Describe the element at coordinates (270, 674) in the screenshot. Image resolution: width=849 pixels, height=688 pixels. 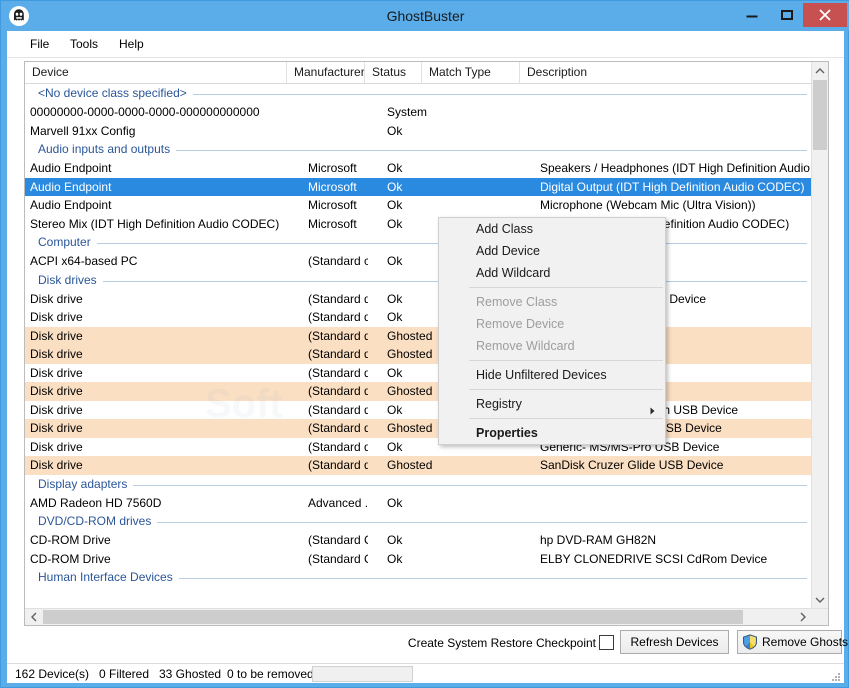
I see `status-to-be-removed: 0 to be removed` at that location.